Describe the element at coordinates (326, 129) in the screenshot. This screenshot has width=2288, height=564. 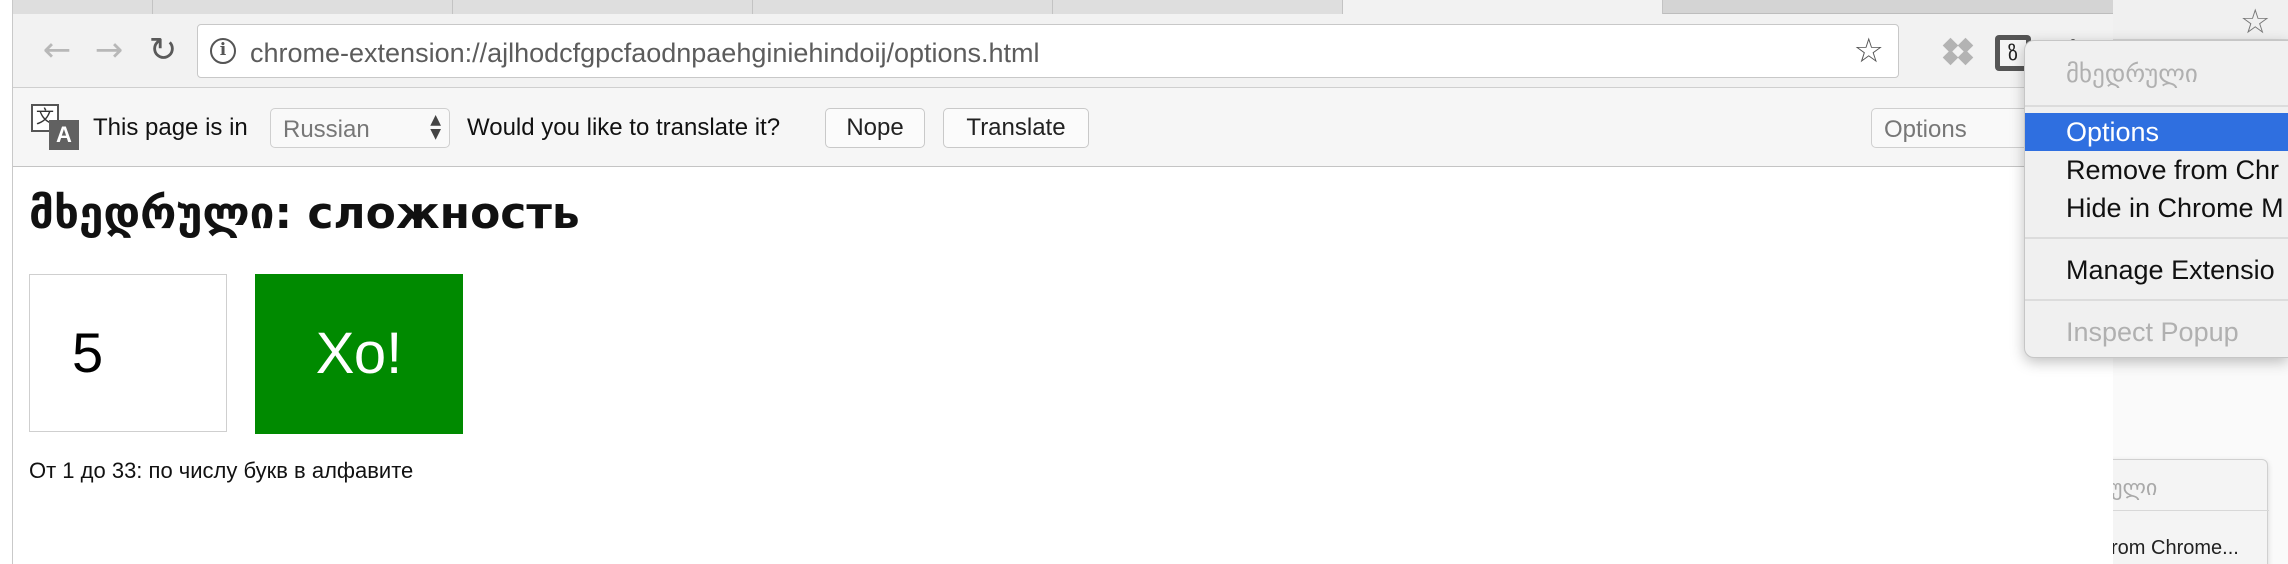
I see `source-language-value: Russian` at that location.